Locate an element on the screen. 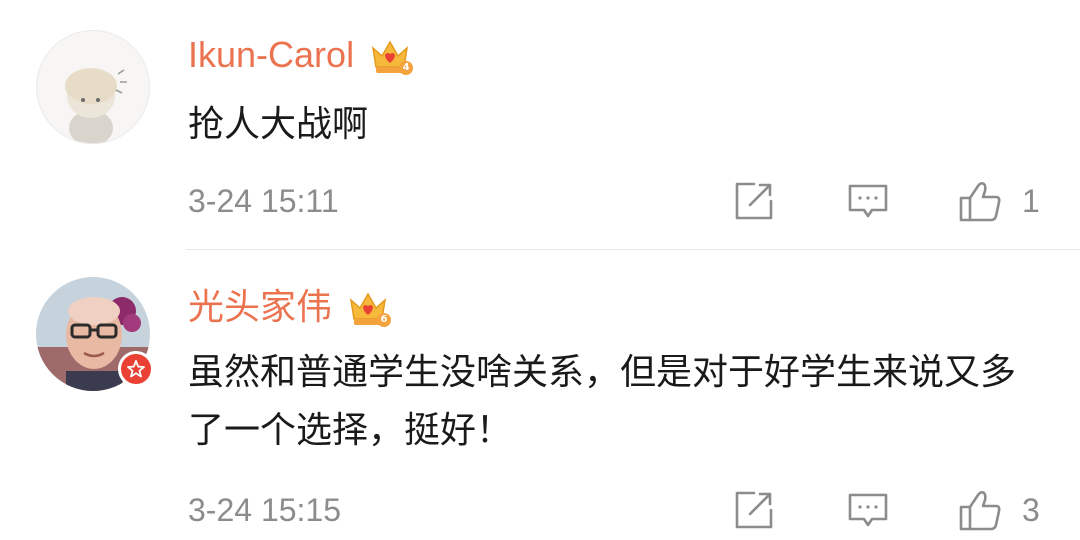 Image resolution: width=1080 pixels, height=540 pixels. vip-crown-icon: 4 is located at coordinates (391, 55).